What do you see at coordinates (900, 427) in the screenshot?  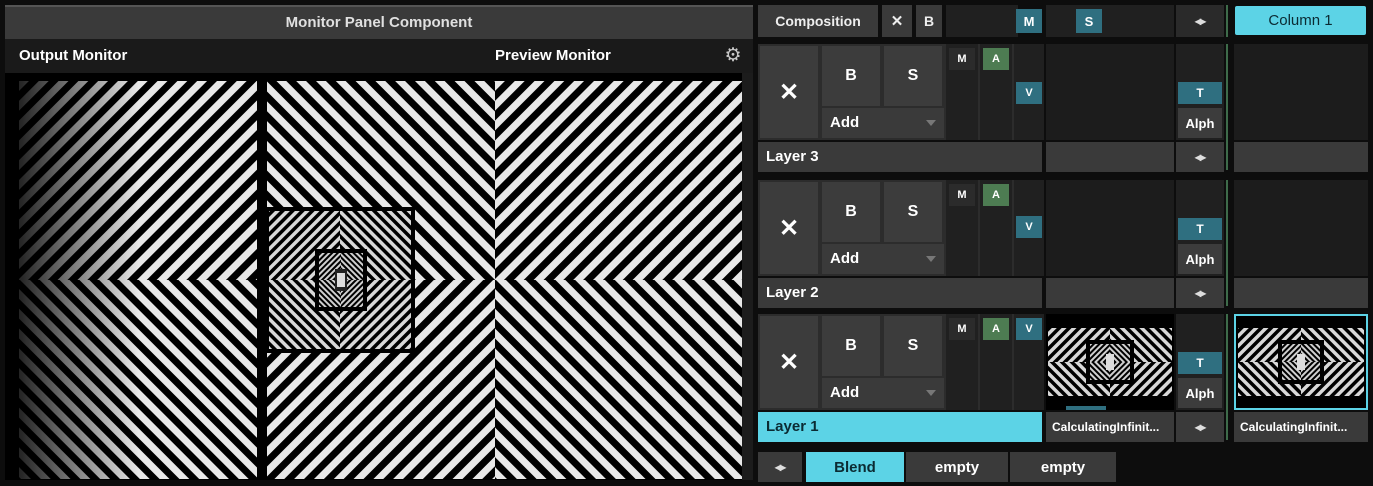 I see `layer-name: Layer 1` at bounding box center [900, 427].